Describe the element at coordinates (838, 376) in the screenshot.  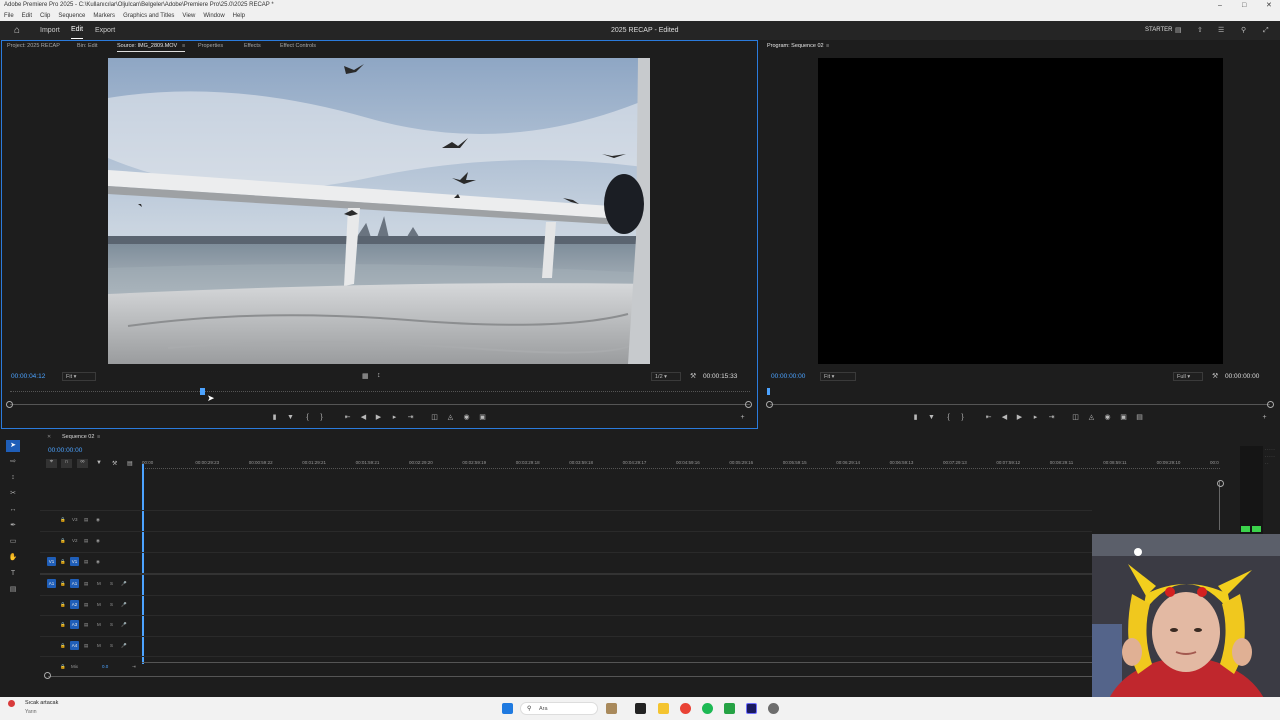
I see `program-zoom-select: Fit ▾` at that location.